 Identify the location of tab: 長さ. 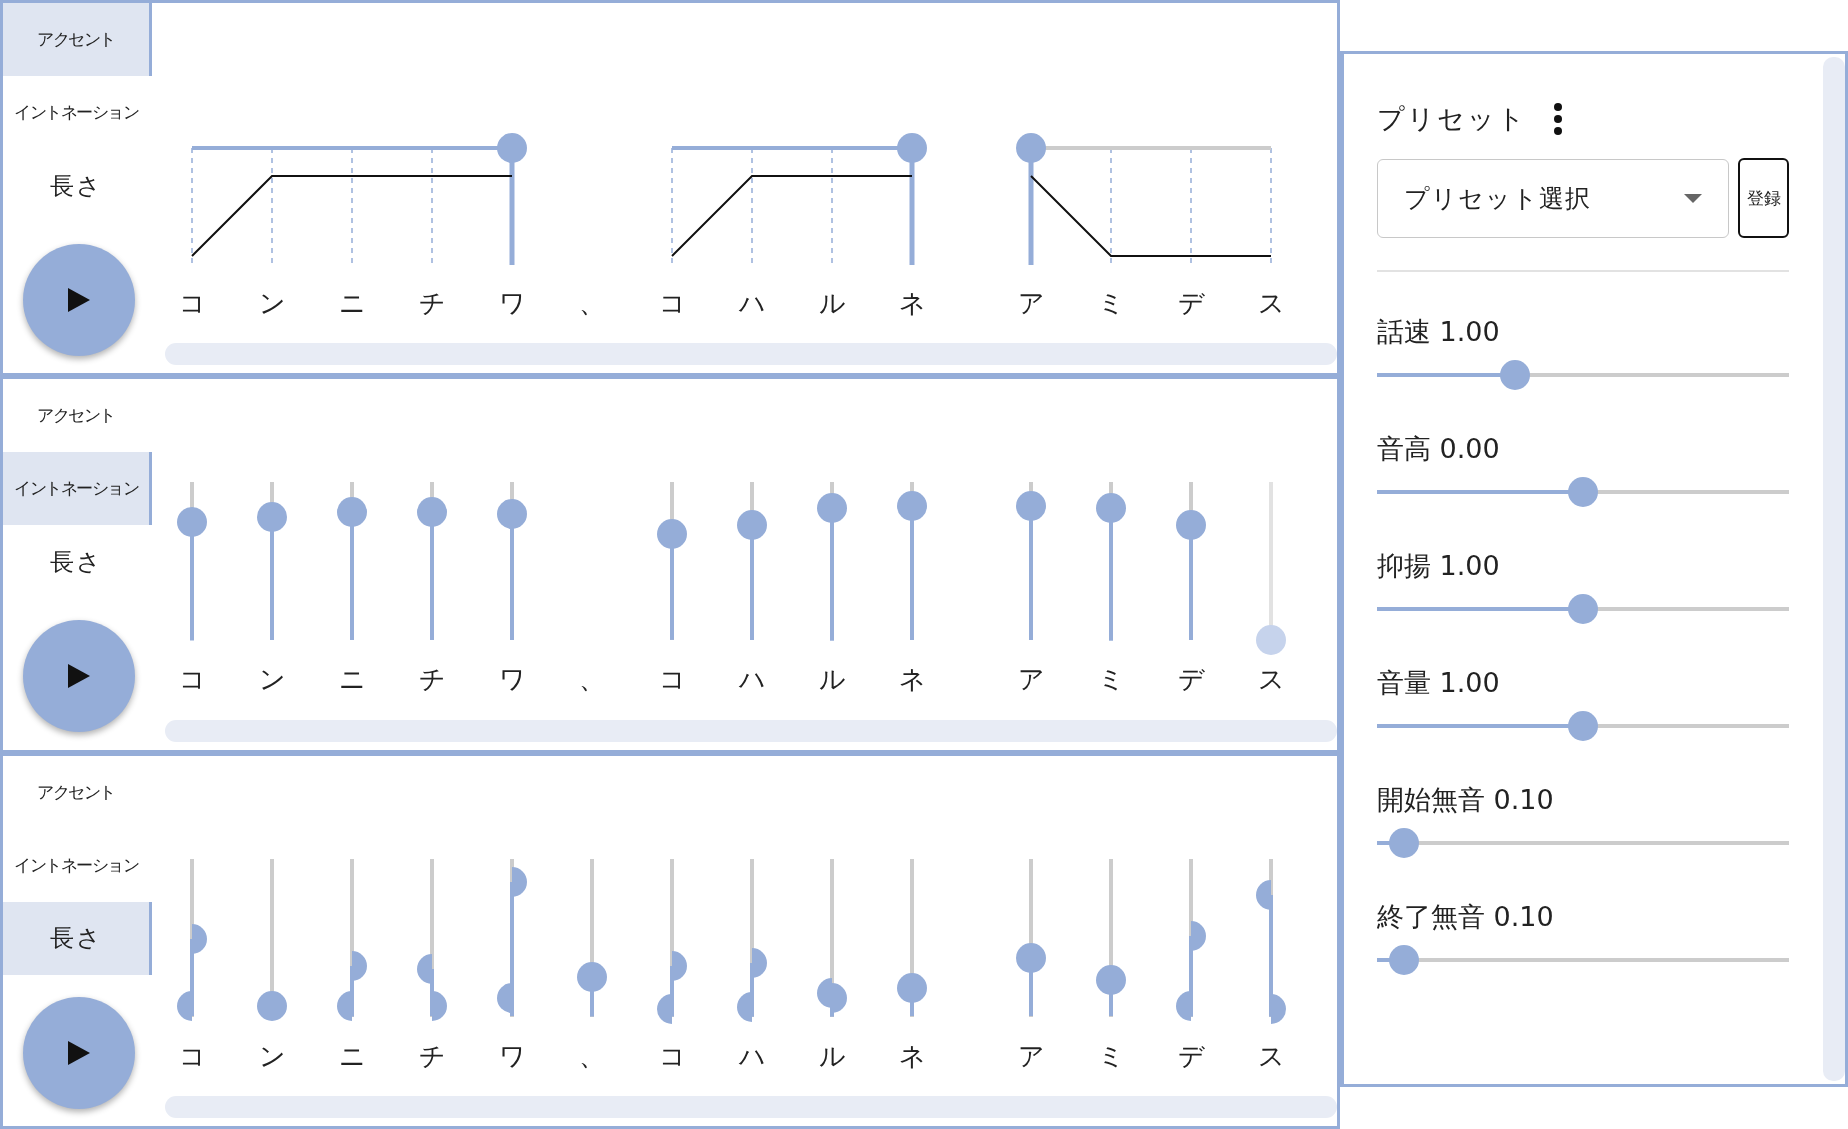
(77, 938).